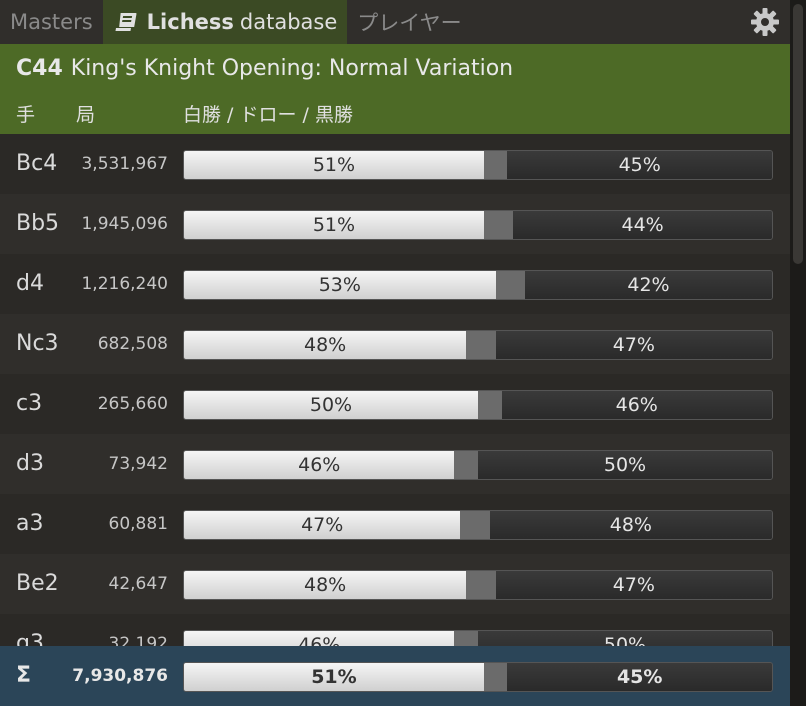  I want to click on total-row: Σ 7,930,876 51% 45%, so click(395, 676).